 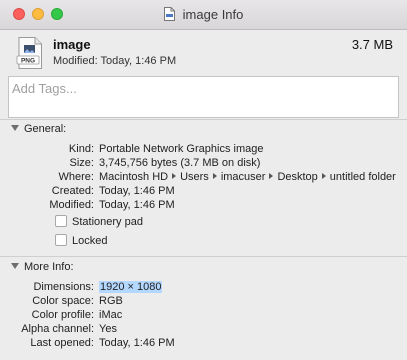 What do you see at coordinates (194, 177) in the screenshot?
I see `path-segment: Users` at bounding box center [194, 177].